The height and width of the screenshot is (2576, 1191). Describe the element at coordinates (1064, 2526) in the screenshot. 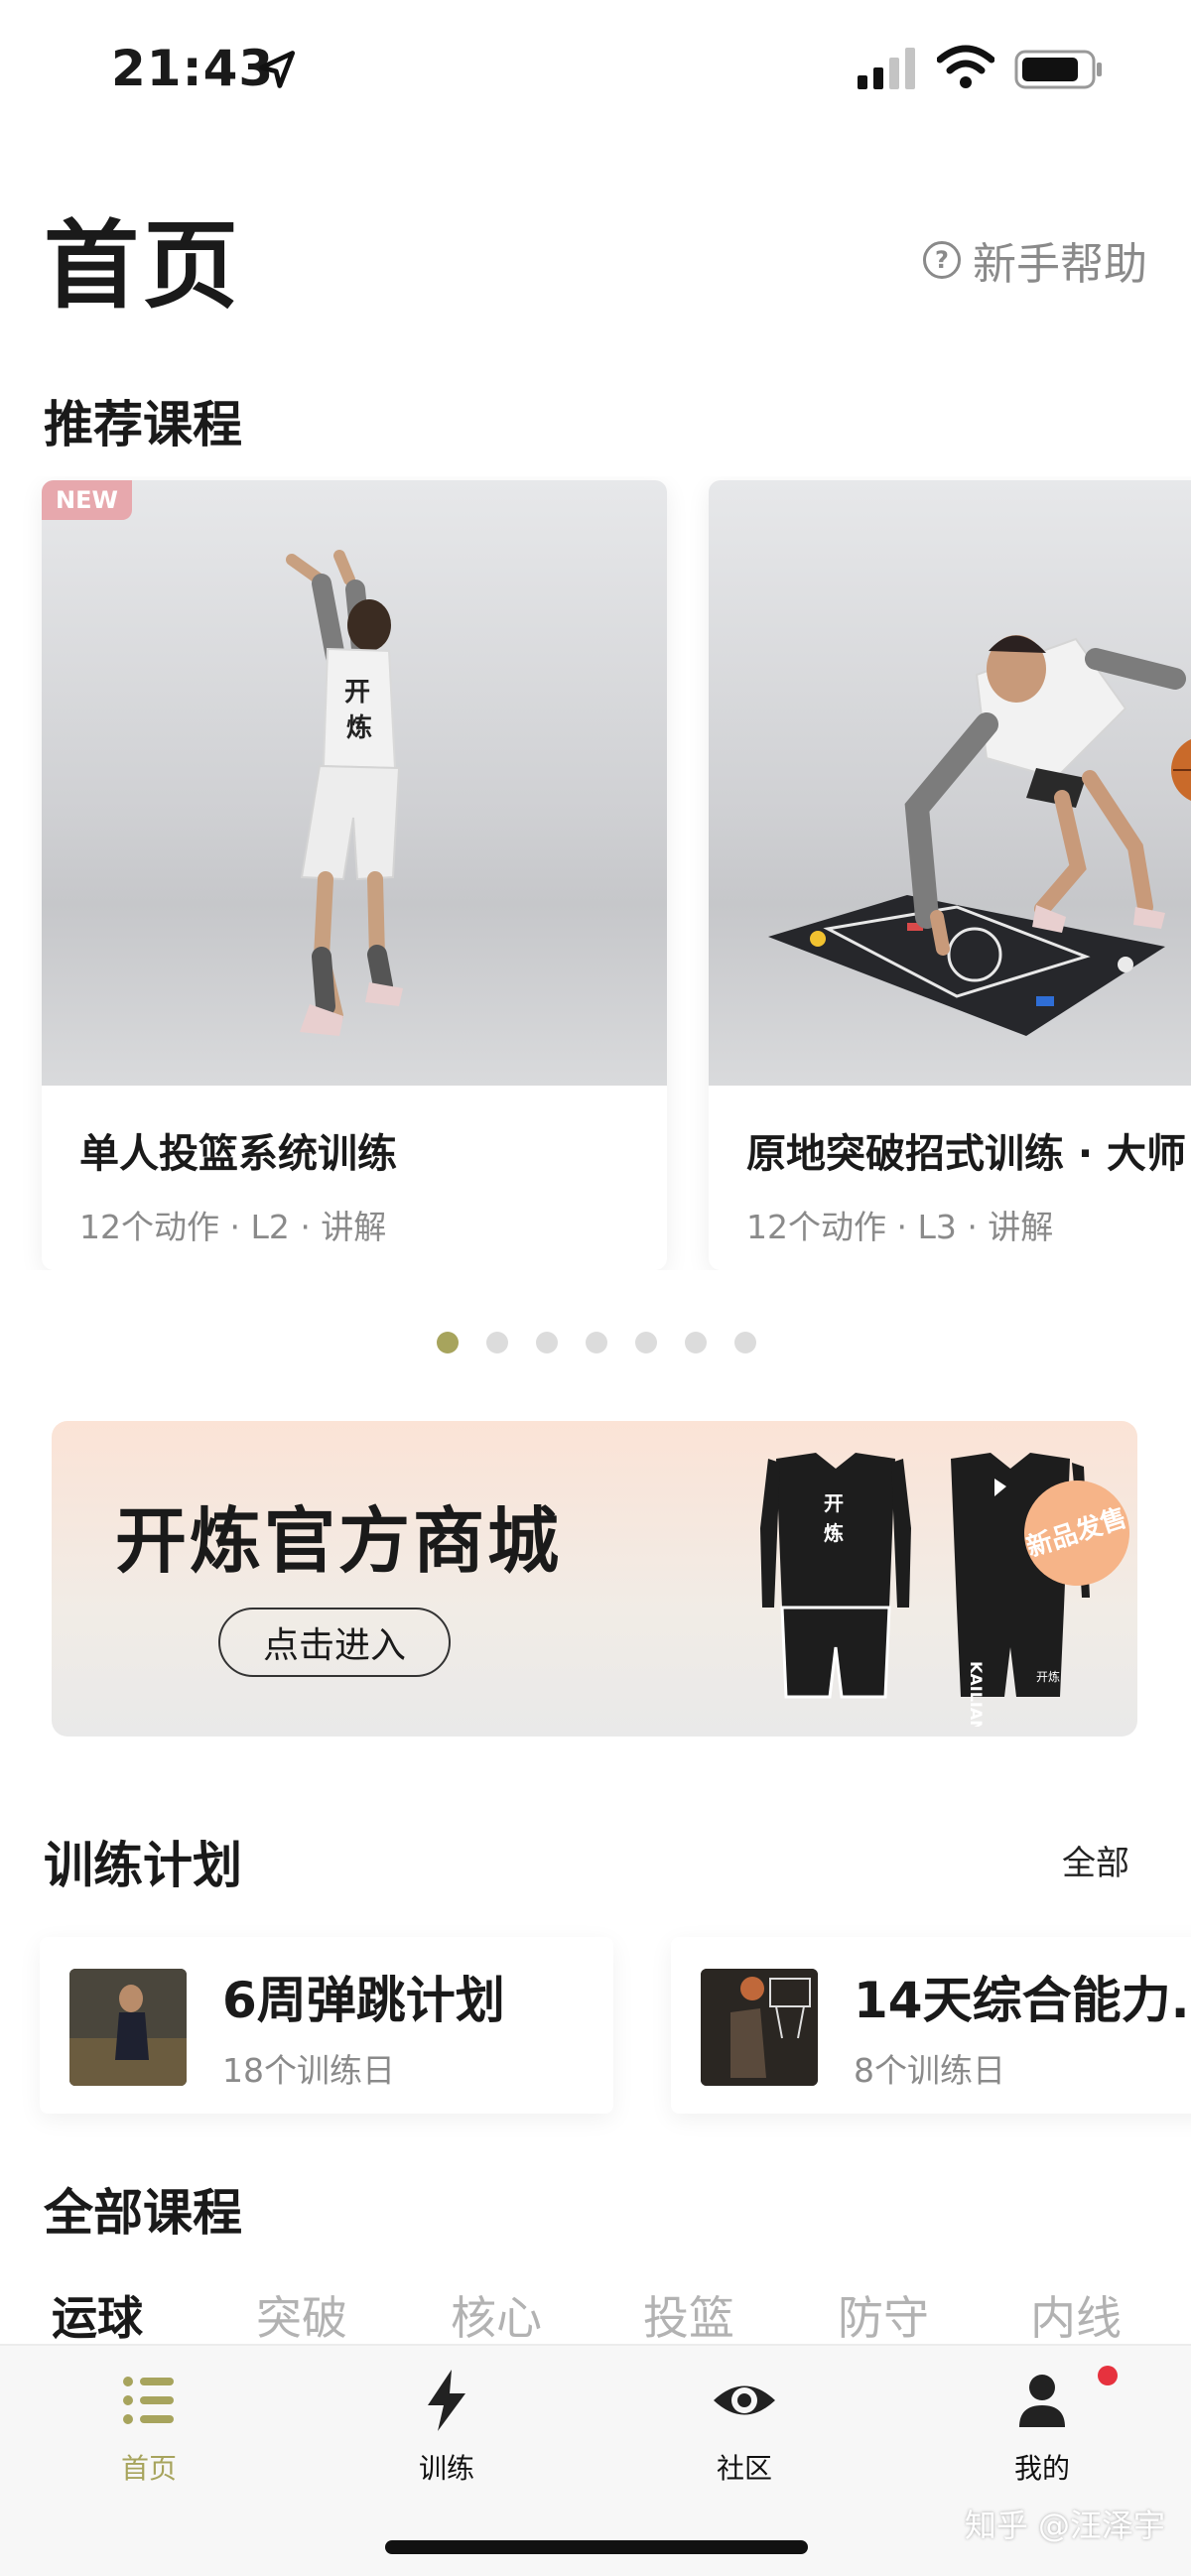

I see `watermark: 知乎 @汪泽宇` at that location.